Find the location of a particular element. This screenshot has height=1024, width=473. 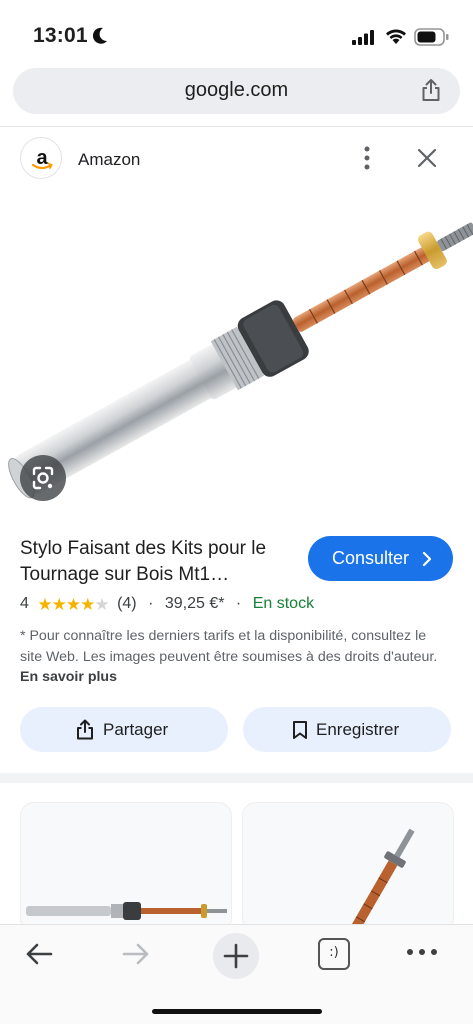

share-label: Partager is located at coordinates (136, 729).